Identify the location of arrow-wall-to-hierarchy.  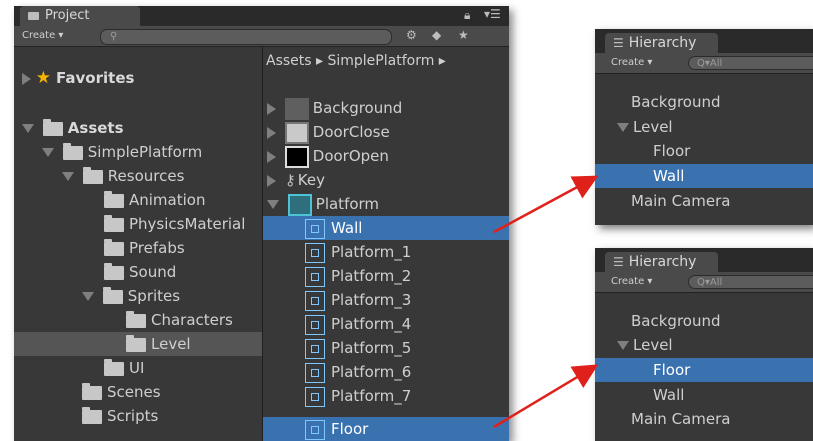
(546, 204).